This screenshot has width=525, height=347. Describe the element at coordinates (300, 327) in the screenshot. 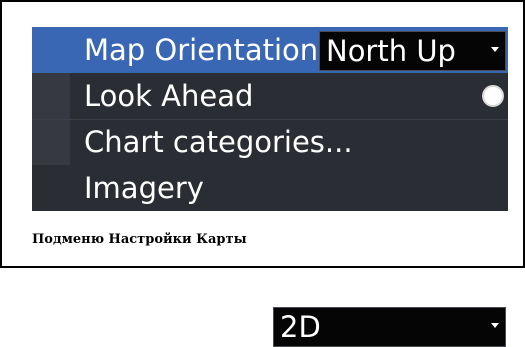

I see `imagery-value: 2D` at that location.